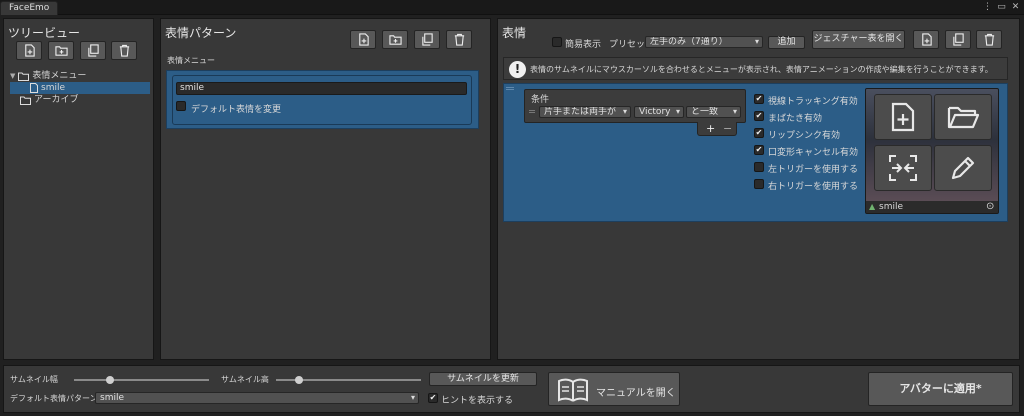  Describe the element at coordinates (813, 102) in the screenshot. I see `eye-tracking-label: 視線トラッキング有効` at that location.